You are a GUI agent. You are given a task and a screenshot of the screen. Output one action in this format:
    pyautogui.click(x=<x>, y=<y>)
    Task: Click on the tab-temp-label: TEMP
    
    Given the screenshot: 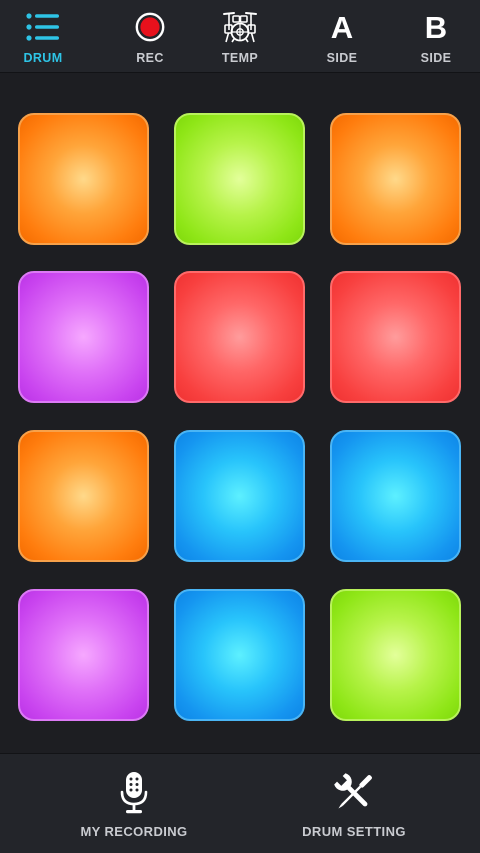 What is the action you would take?
    pyautogui.click(x=240, y=58)
    